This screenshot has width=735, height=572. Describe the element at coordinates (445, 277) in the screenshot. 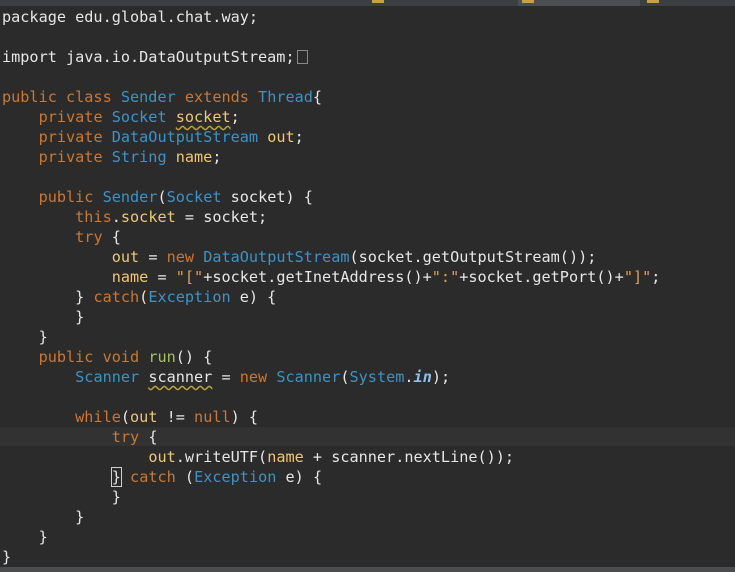

I see `code-token: ":"` at that location.